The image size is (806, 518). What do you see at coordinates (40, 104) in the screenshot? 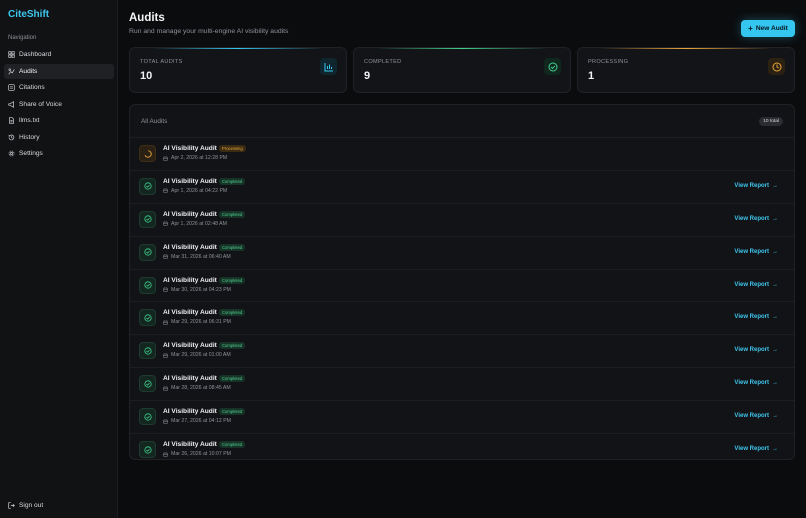
I see `sidebar-item-label: Share of Voice` at bounding box center [40, 104].